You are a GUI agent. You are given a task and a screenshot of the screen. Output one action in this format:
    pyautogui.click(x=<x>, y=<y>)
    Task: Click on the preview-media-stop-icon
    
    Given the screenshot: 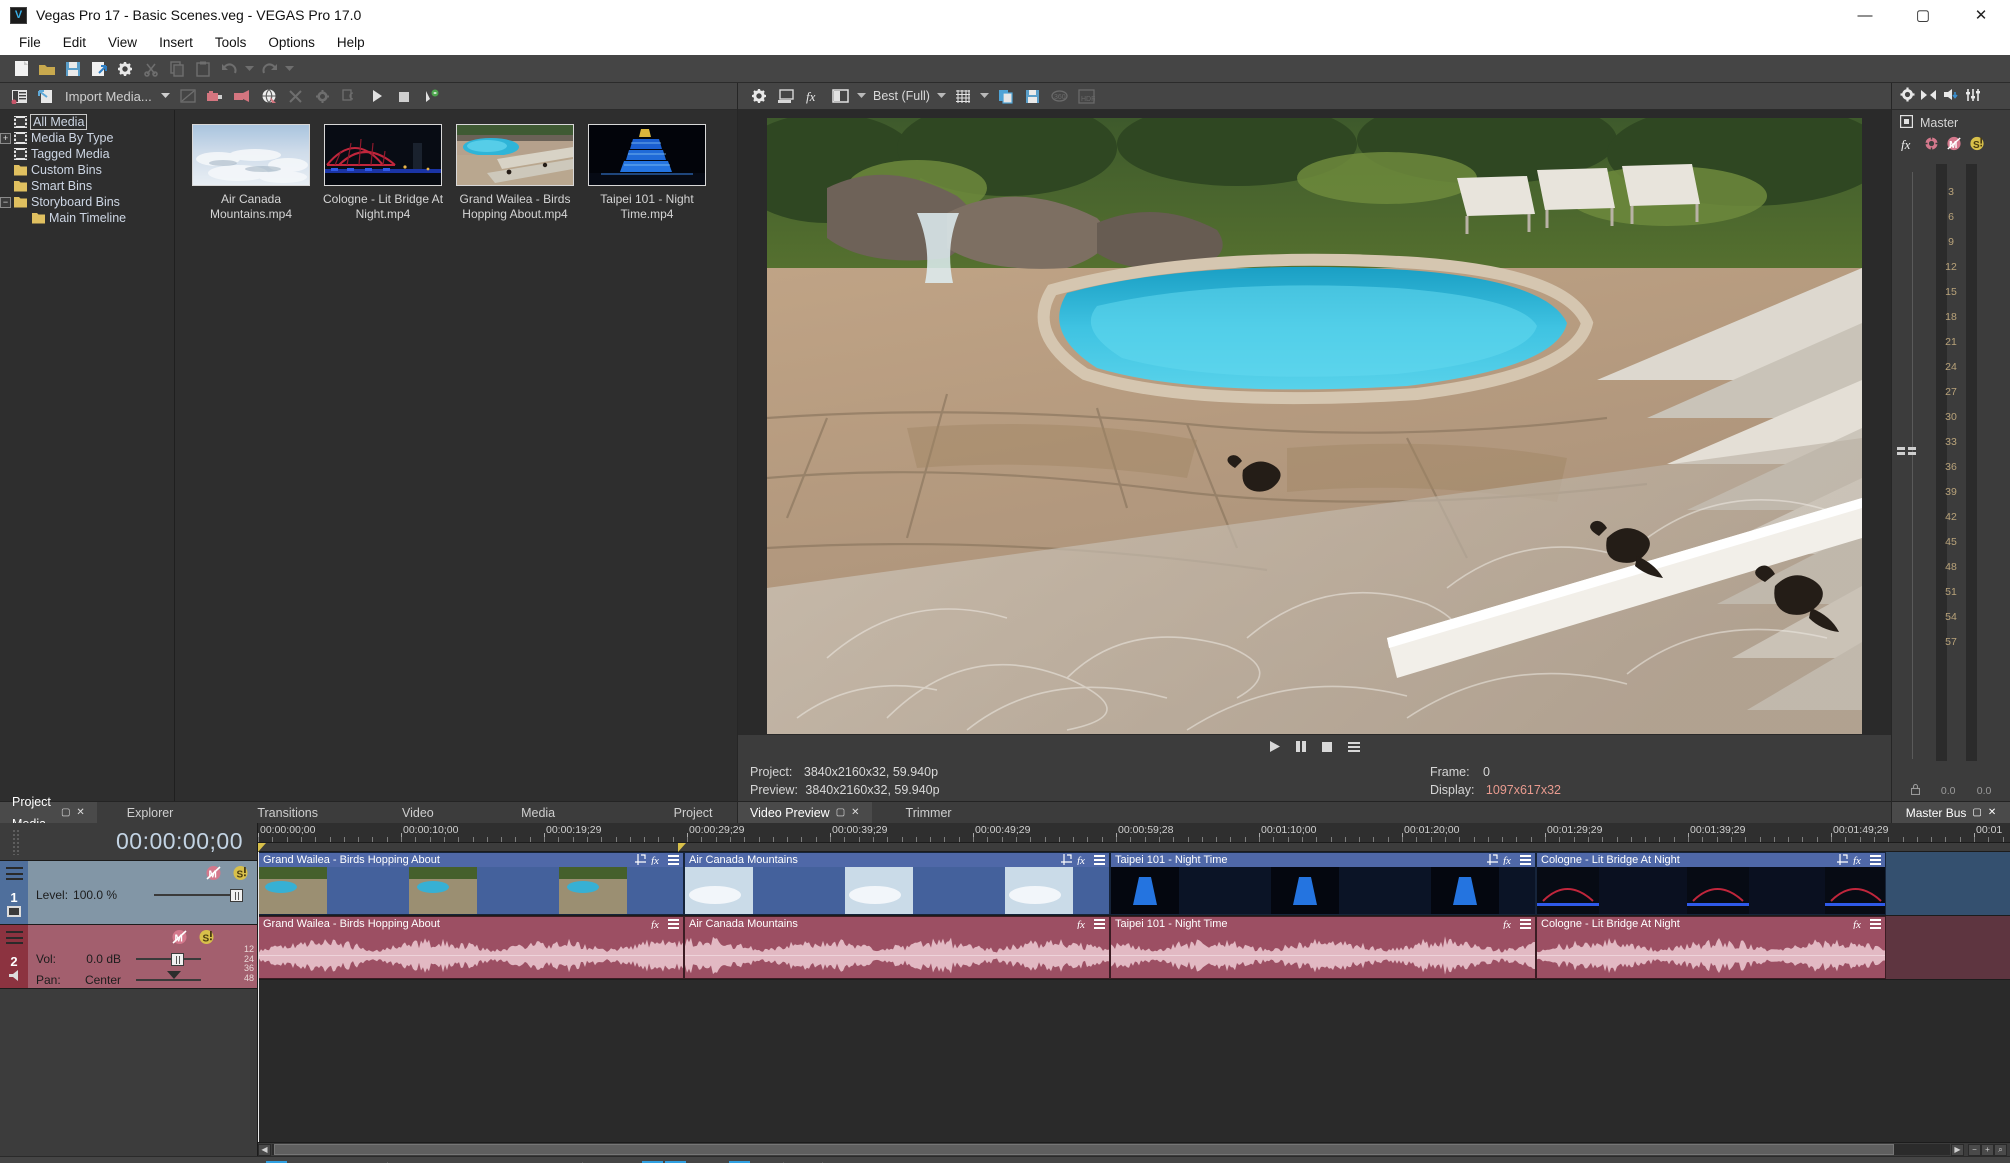 What is the action you would take?
    pyautogui.click(x=404, y=96)
    